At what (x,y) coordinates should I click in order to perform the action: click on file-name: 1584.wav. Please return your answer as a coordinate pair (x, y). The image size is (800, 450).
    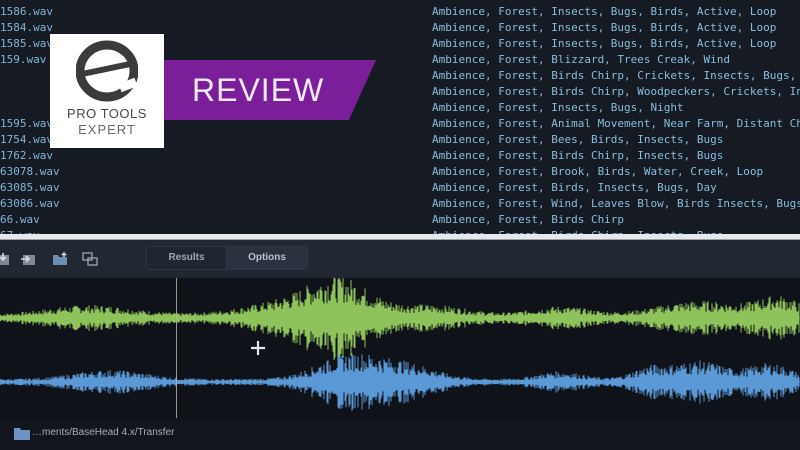
    Looking at the image, I should click on (26, 27).